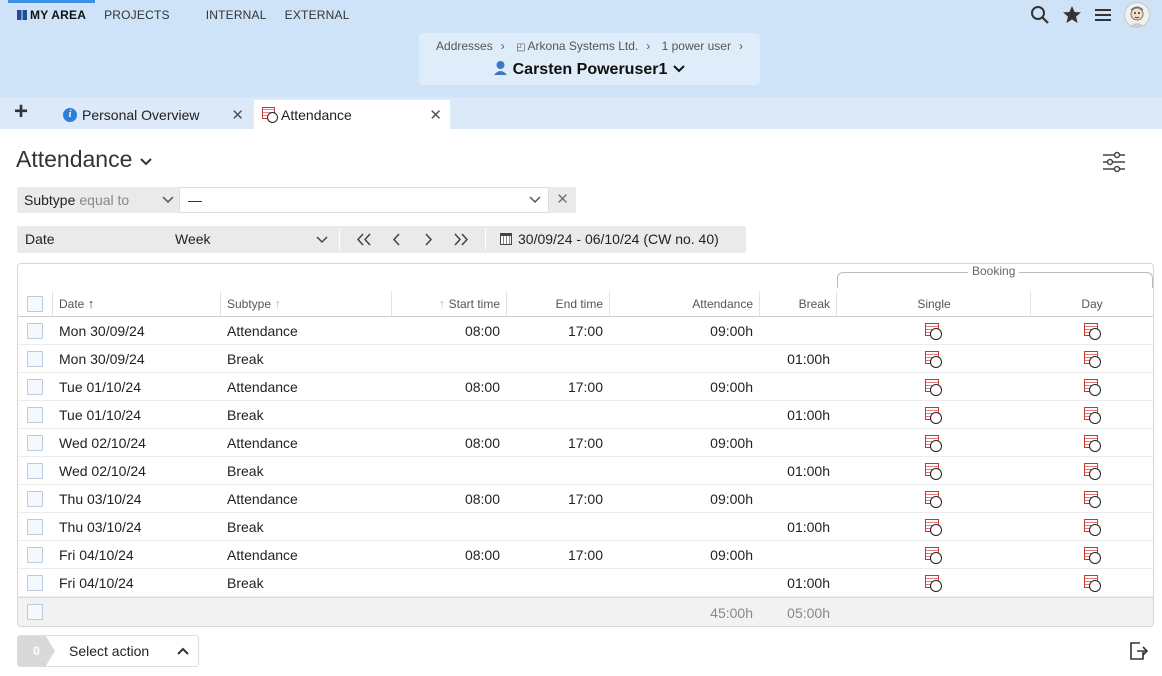 The width and height of the screenshot is (1162, 676). I want to click on table-row: Mon 30/09/24 Attendance 08:00 17:00 09:00h, so click(585, 331).